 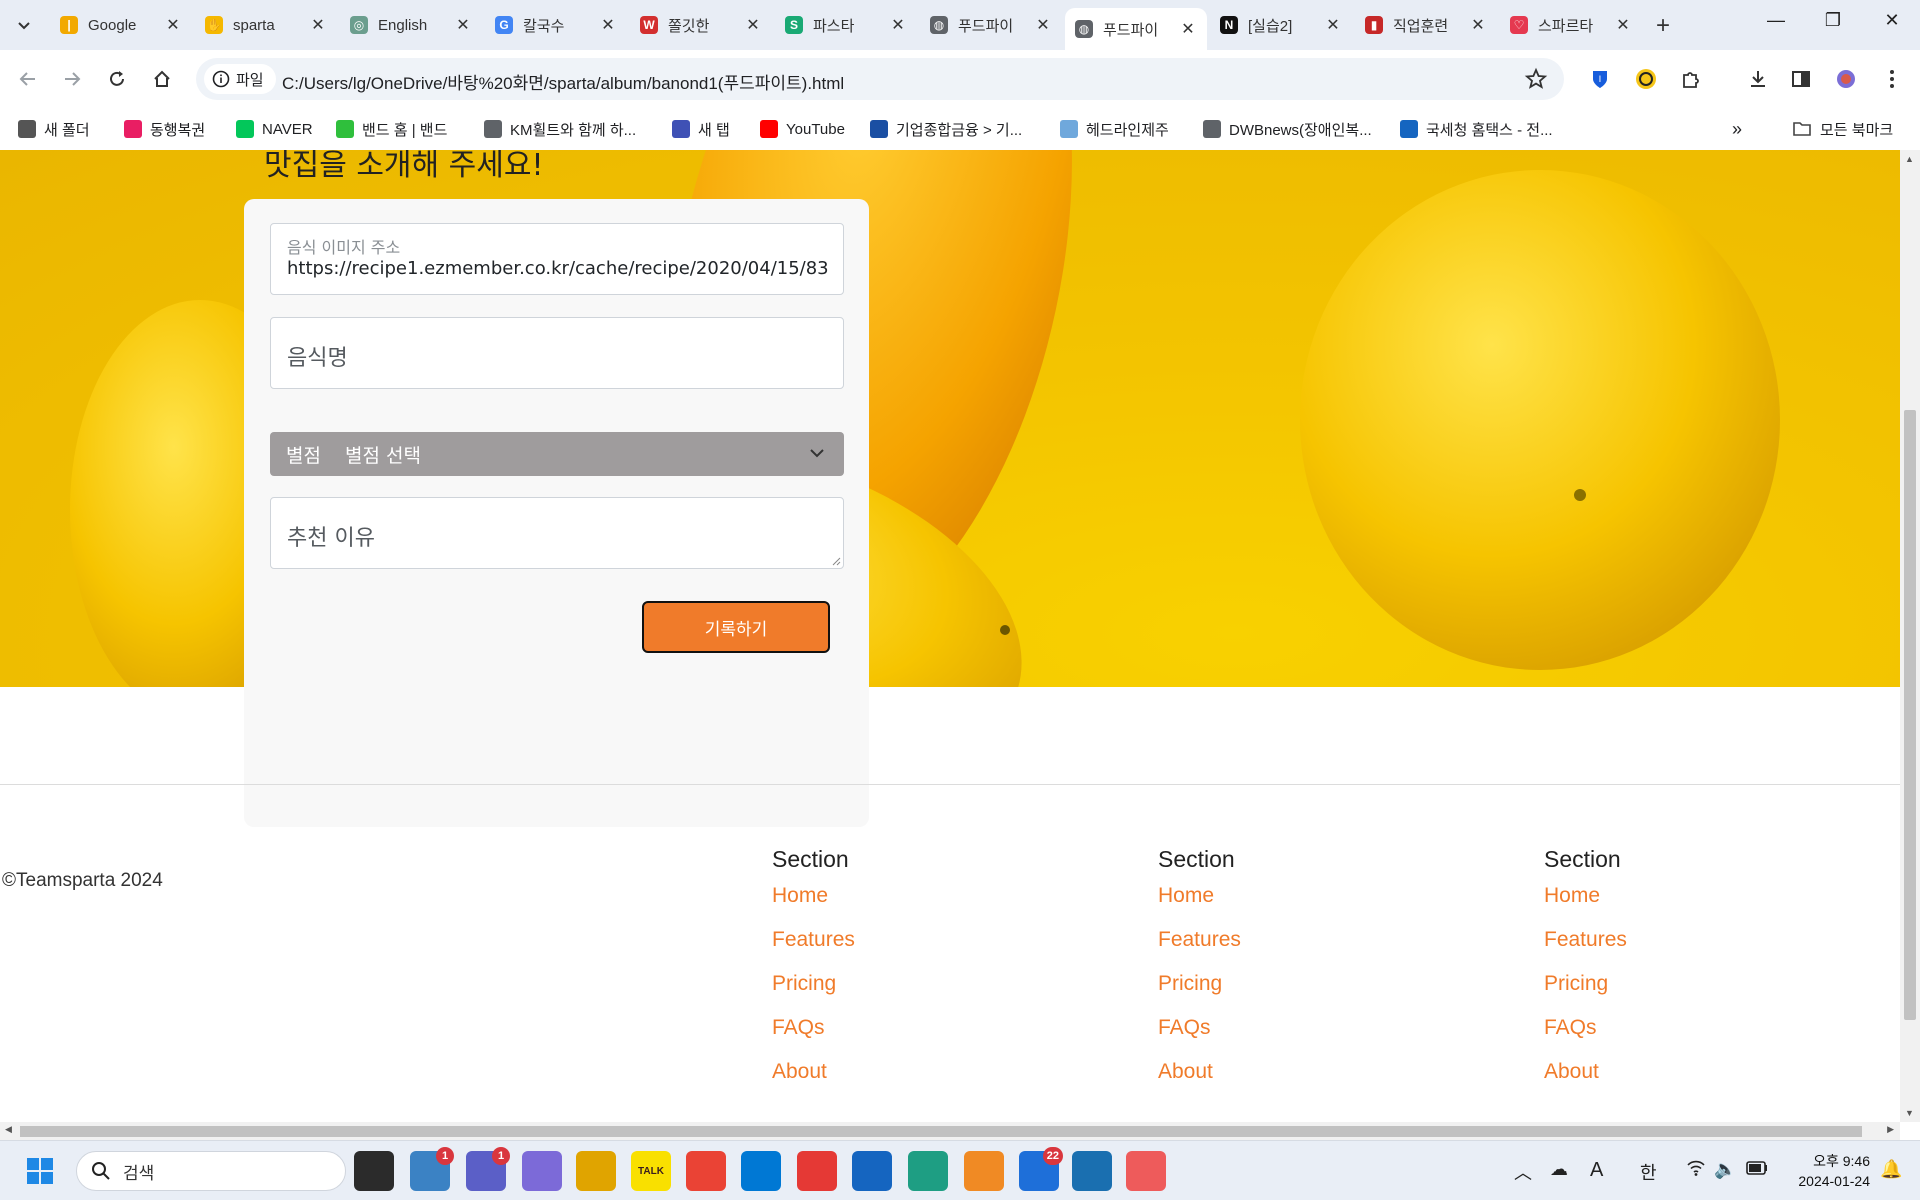 I want to click on side-panel-icon, so click(x=1801, y=79).